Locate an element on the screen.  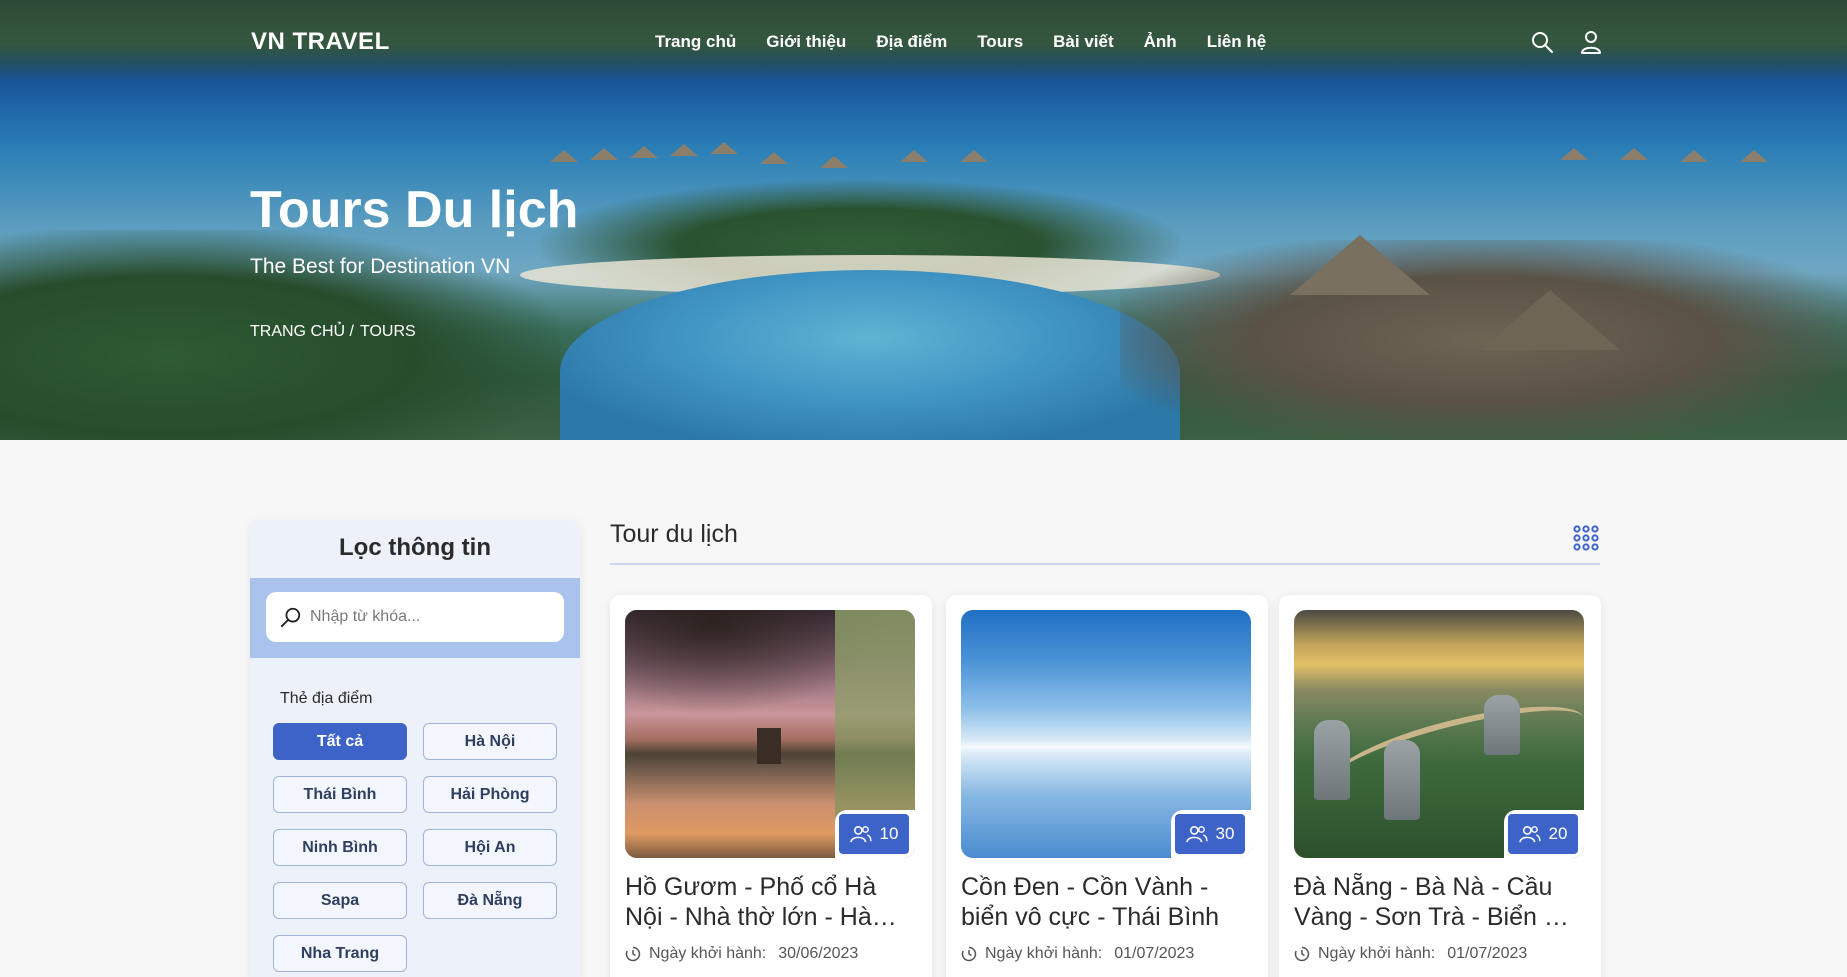
tag-da-nang: Đà Nẵng is located at coordinates (490, 900).